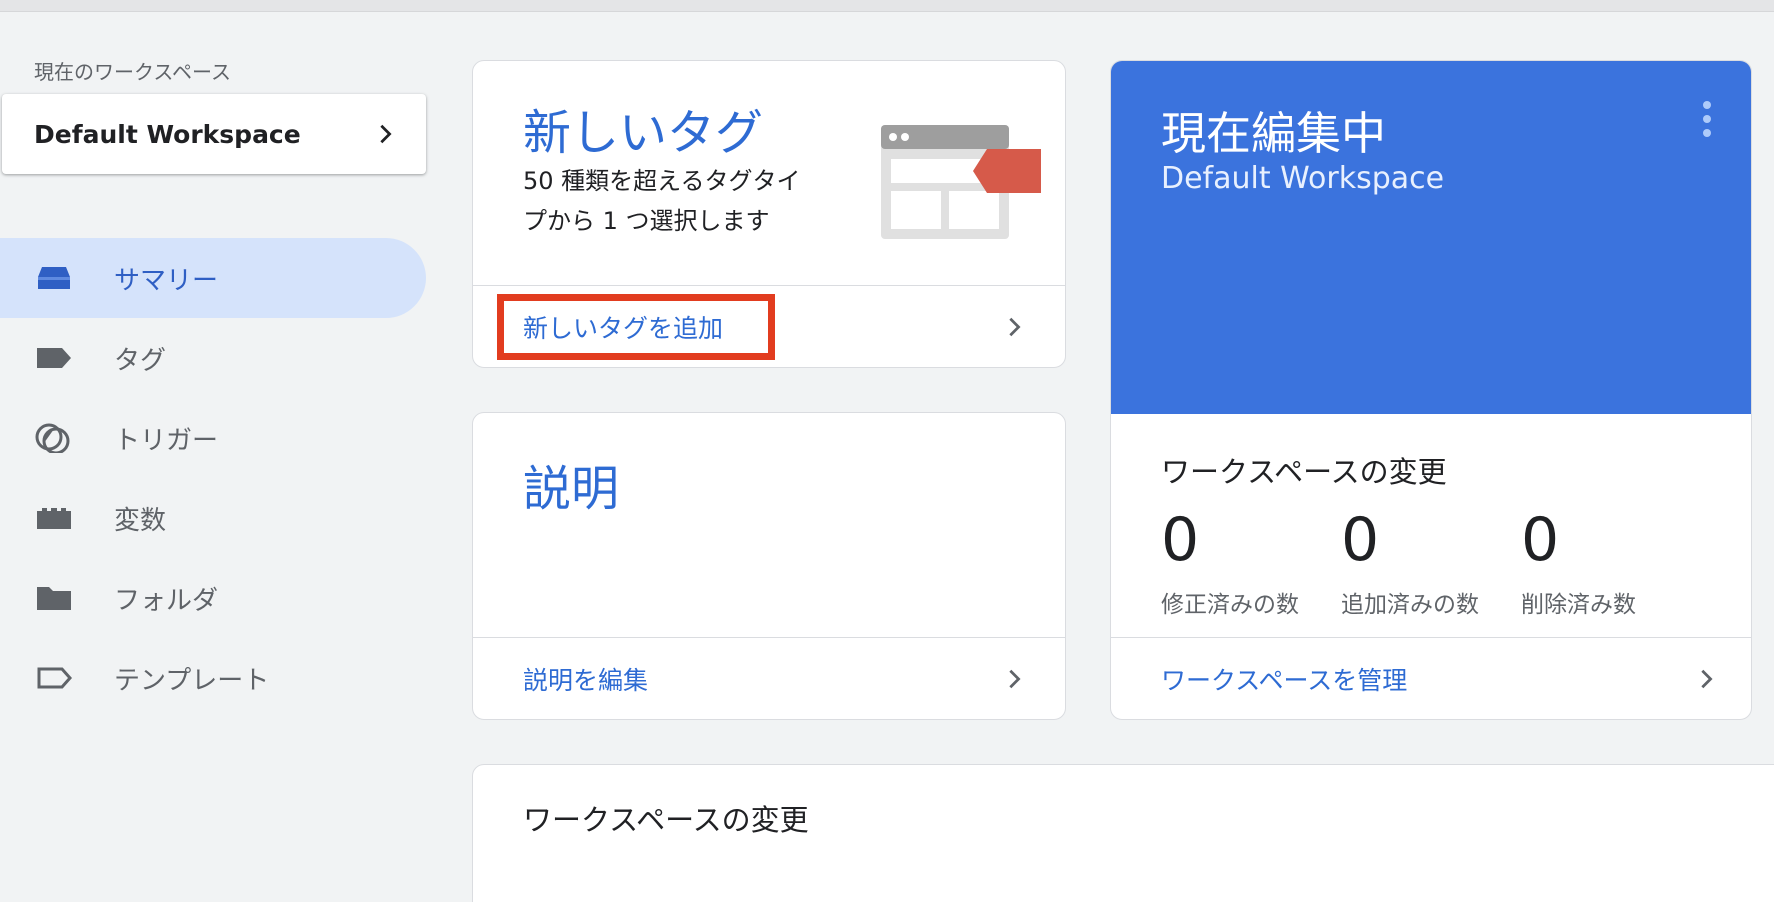 The height and width of the screenshot is (902, 1774). What do you see at coordinates (1304, 472) in the screenshot?
I see `workspace-changes-title: ワークスペースの変更` at bounding box center [1304, 472].